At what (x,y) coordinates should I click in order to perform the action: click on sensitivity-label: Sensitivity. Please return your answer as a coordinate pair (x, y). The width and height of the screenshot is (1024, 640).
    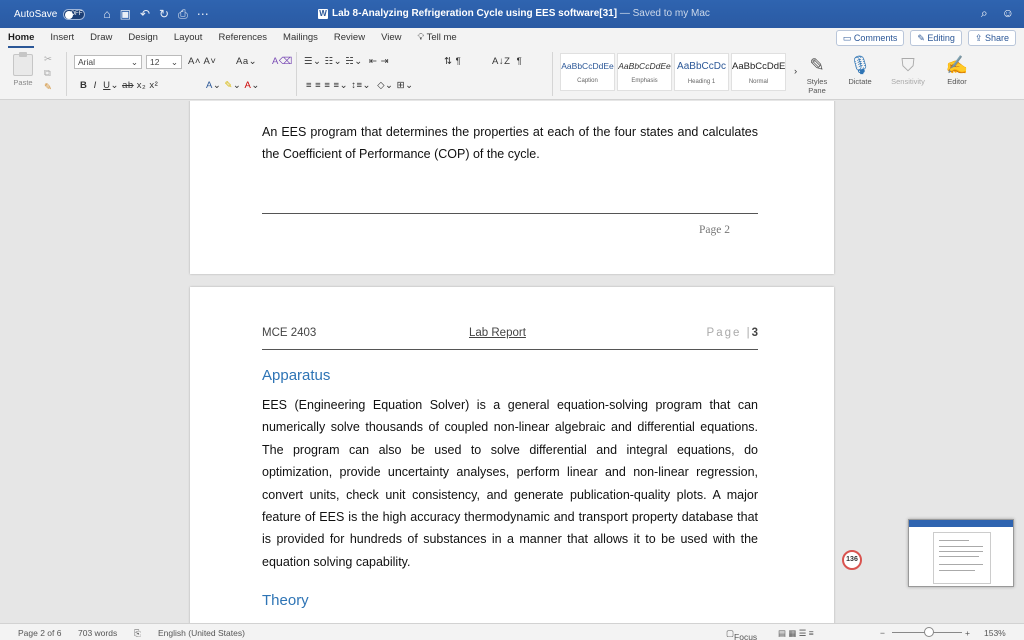
    Looking at the image, I should click on (908, 81).